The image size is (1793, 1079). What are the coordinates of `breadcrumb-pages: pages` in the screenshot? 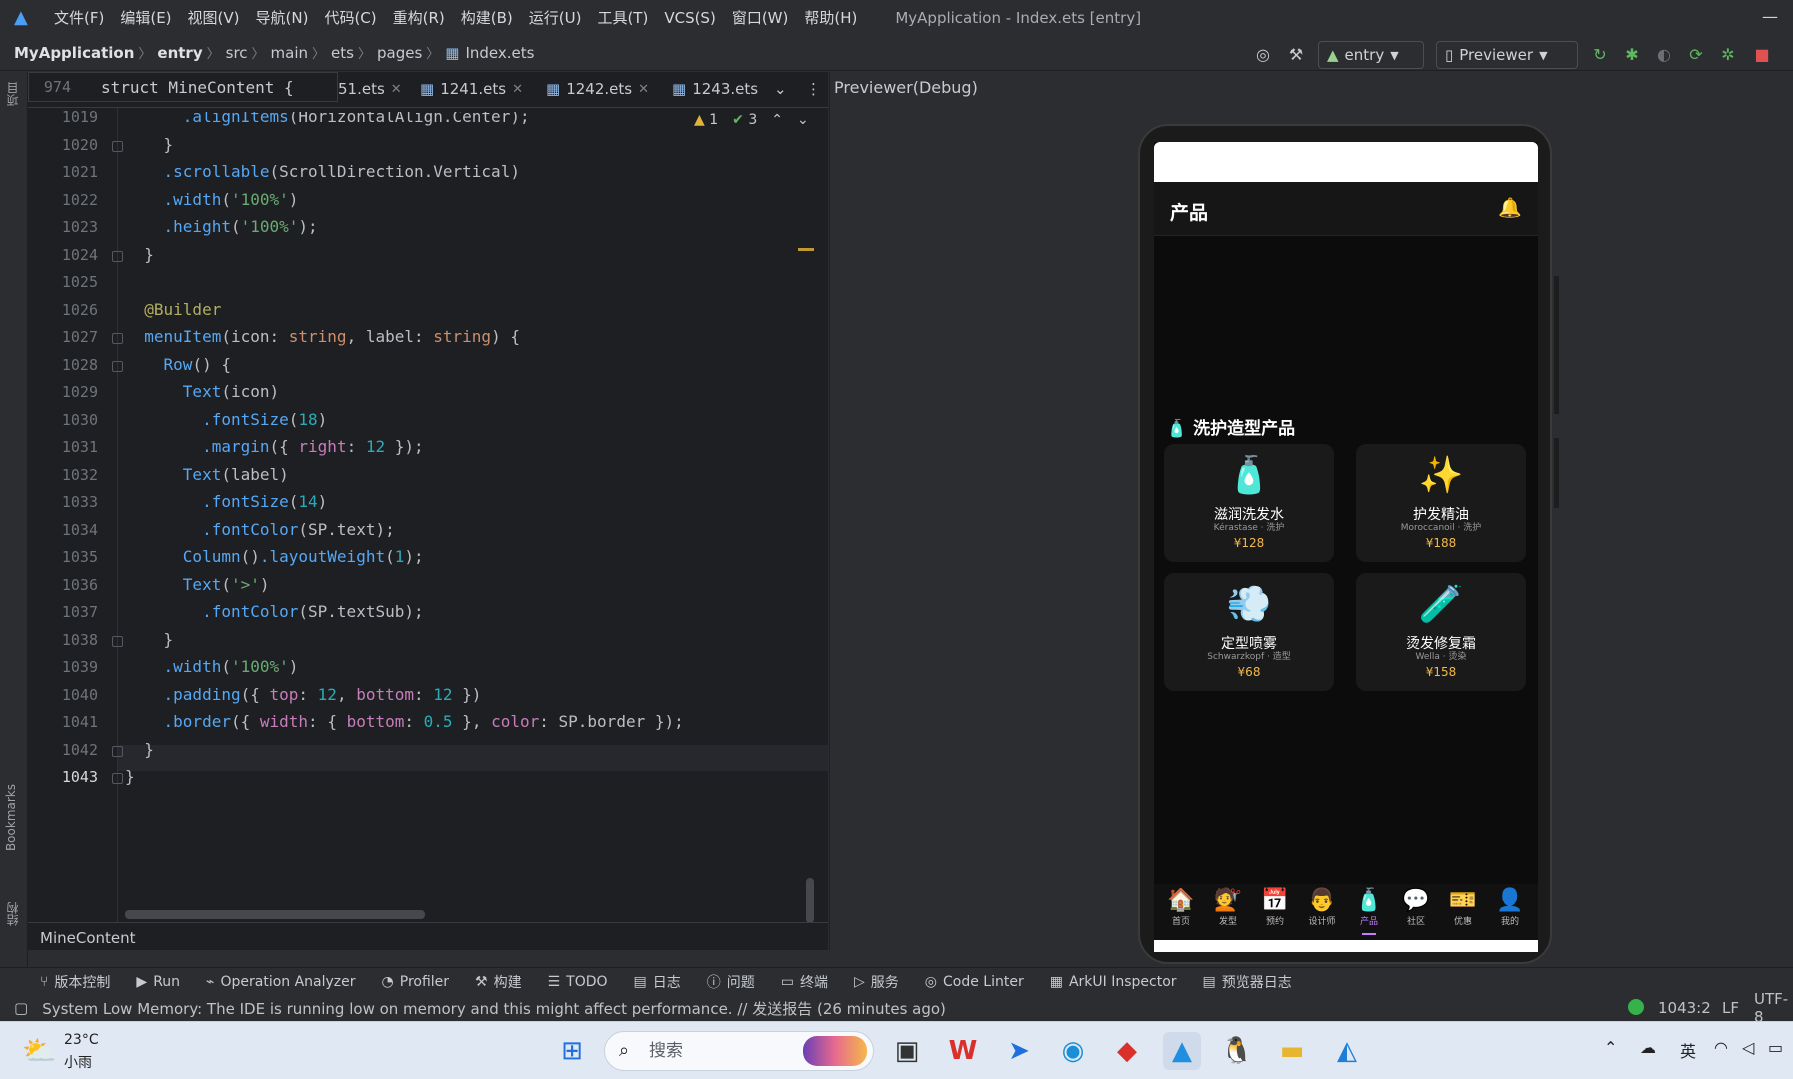 It's located at (399, 53).